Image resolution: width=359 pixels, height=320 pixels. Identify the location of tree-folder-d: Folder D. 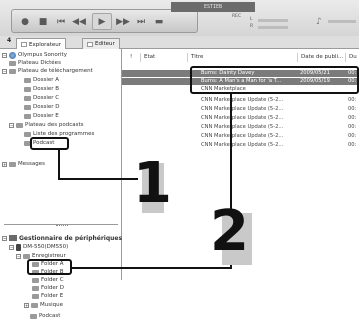
(48, 288).